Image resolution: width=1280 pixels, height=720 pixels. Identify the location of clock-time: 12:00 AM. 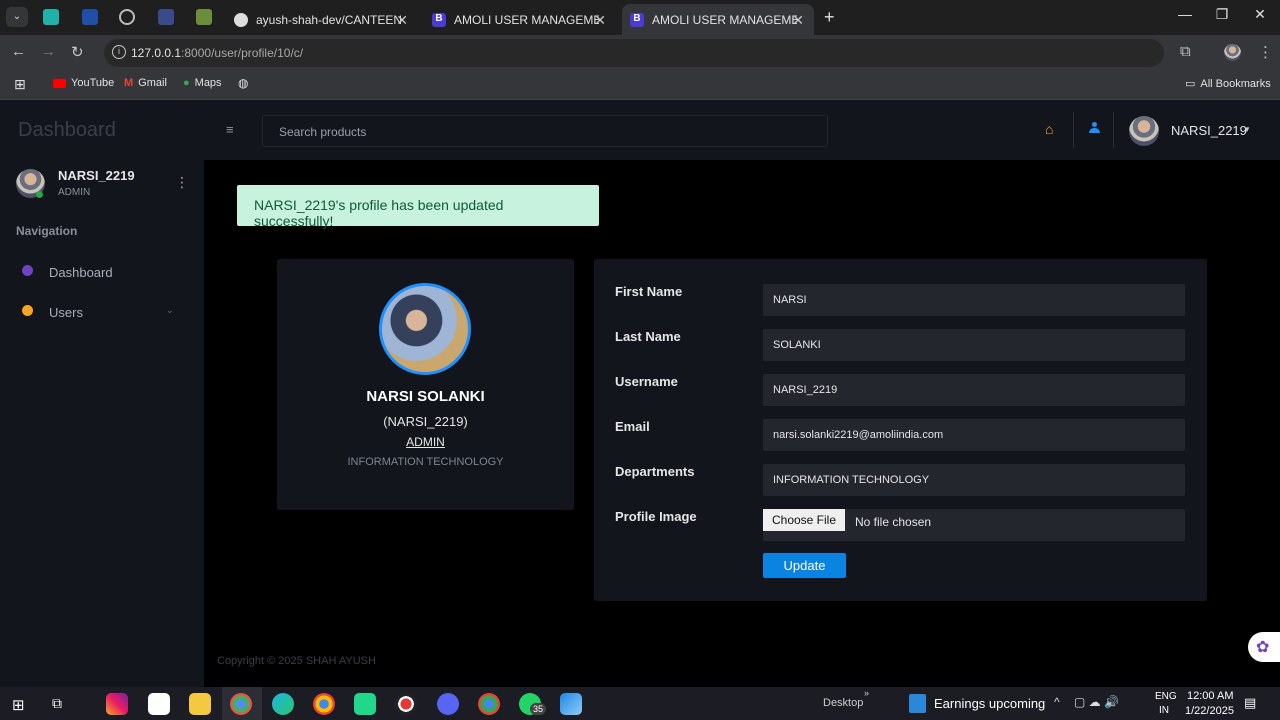
(1210, 696).